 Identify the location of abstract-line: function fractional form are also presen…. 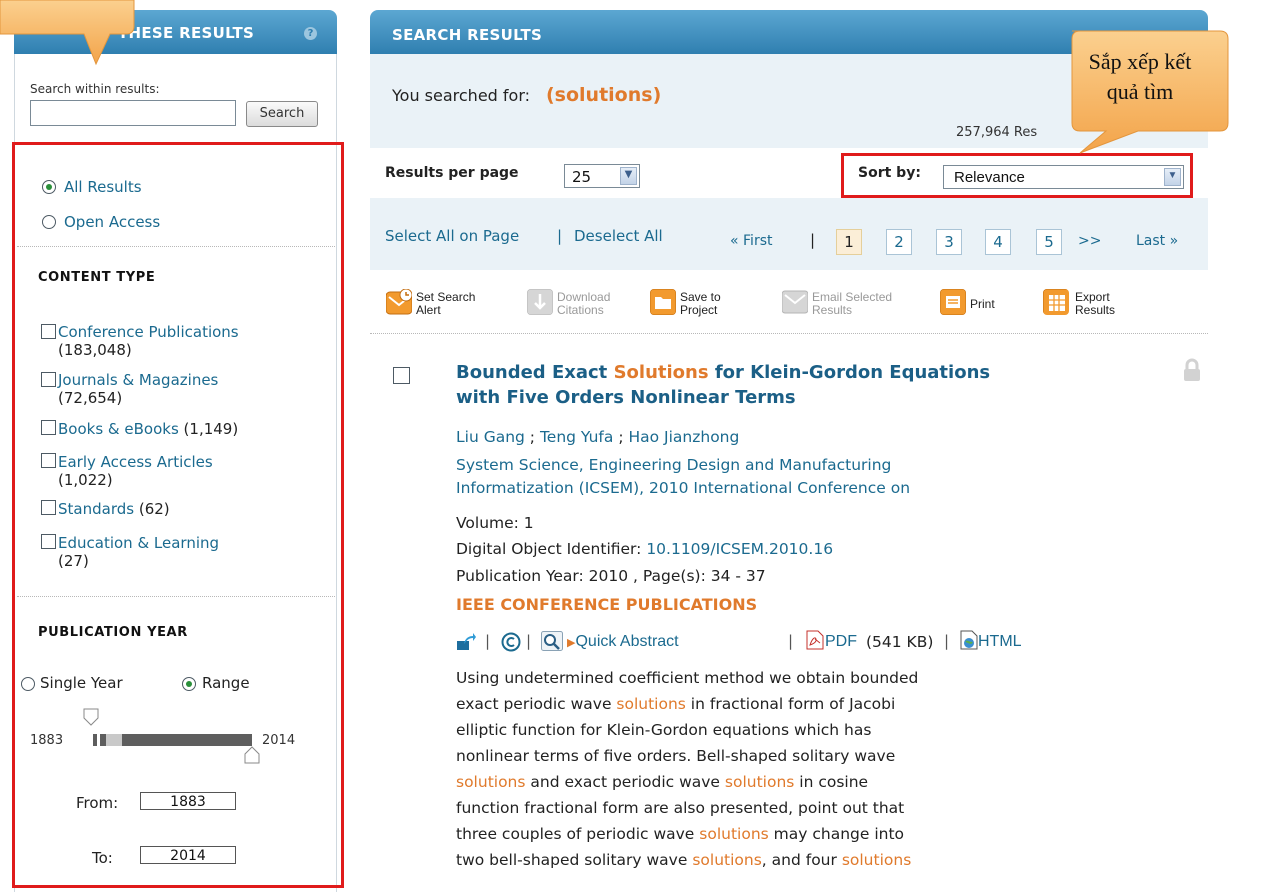
(687, 808).